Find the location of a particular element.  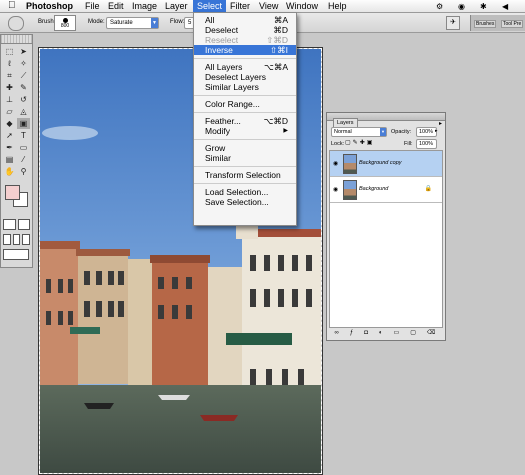

eyedropper-icon: ⁄ is located at coordinates (23, 159).